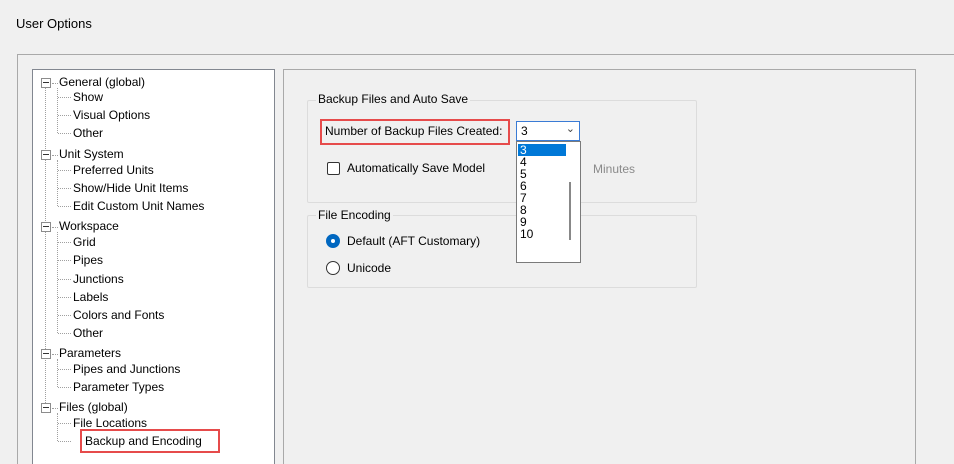 This screenshot has height=464, width=954. What do you see at coordinates (54, 23) in the screenshot?
I see `window-title: User Options` at bounding box center [54, 23].